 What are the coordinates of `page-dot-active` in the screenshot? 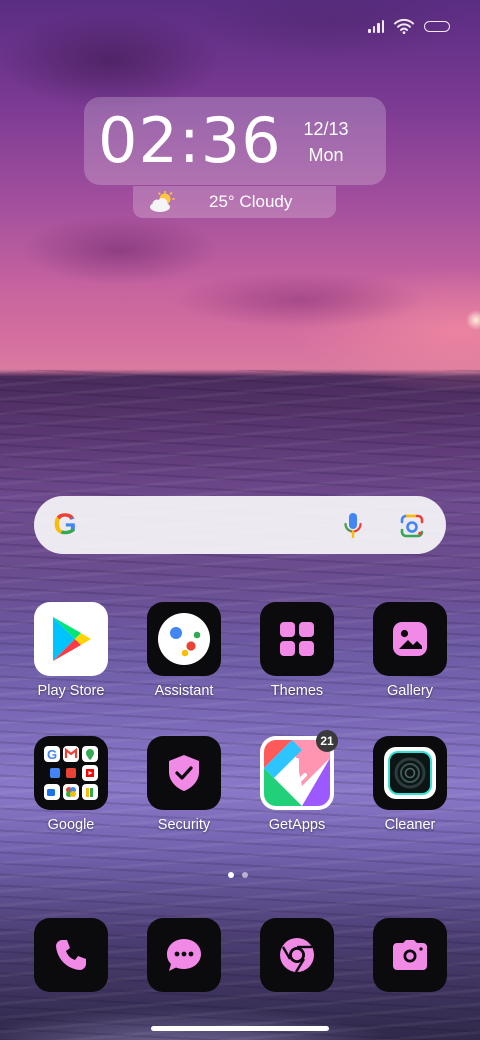 It's located at (231, 875).